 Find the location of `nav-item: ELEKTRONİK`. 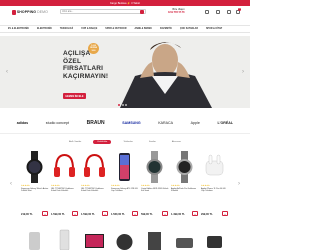

nav-item: ELEKTRONİK is located at coordinates (44, 29).